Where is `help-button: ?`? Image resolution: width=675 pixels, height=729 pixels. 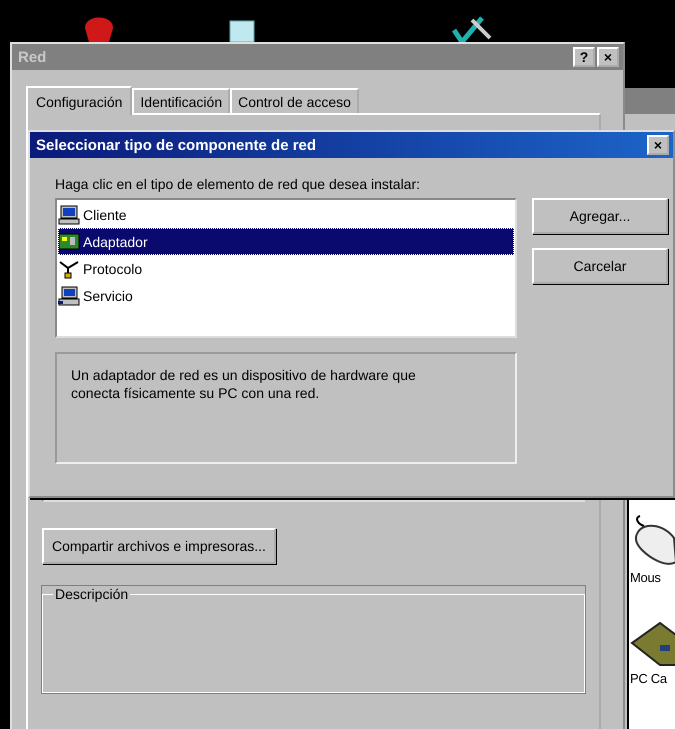
help-button: ? is located at coordinates (584, 57).